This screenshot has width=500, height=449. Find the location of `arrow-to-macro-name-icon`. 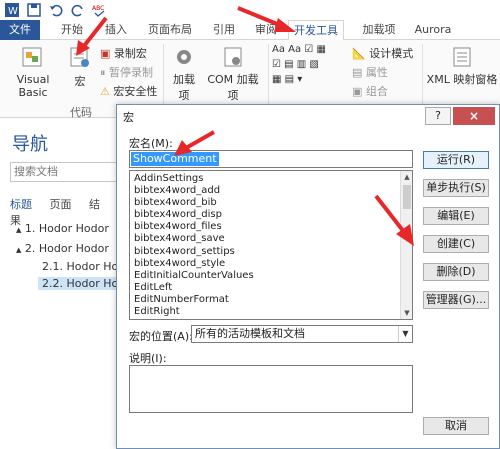

arrow-to-macro-name-icon is located at coordinates (194, 143).